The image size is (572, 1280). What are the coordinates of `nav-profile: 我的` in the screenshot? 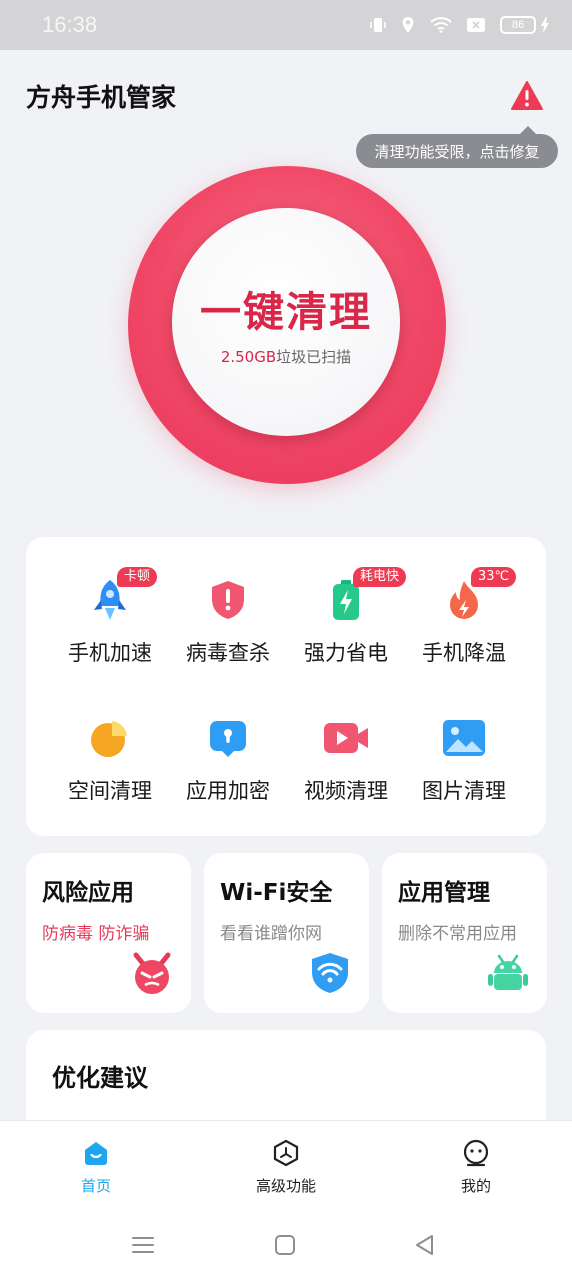 It's located at (476, 1167).